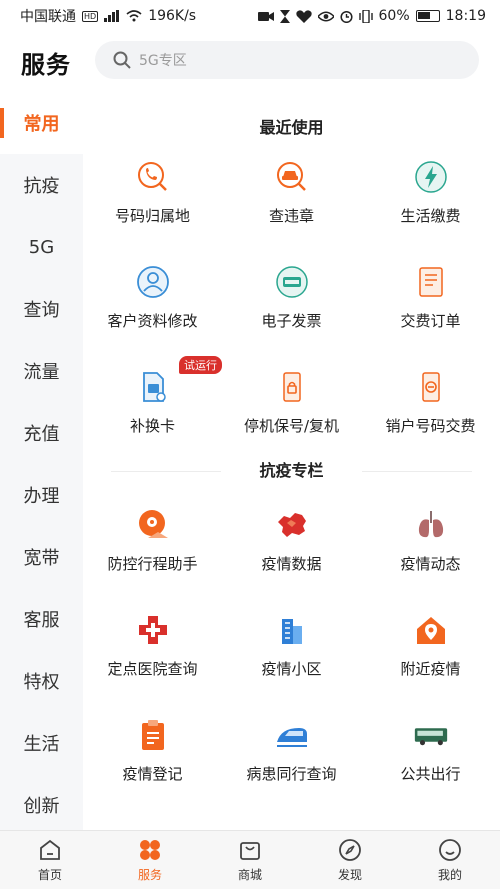  I want to click on eye-icon, so click(325, 16).